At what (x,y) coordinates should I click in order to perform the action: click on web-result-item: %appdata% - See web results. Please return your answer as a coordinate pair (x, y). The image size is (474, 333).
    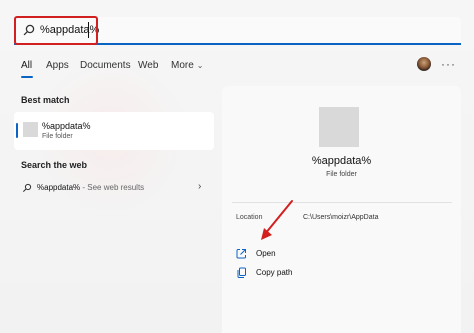
    Looking at the image, I should click on (90, 187).